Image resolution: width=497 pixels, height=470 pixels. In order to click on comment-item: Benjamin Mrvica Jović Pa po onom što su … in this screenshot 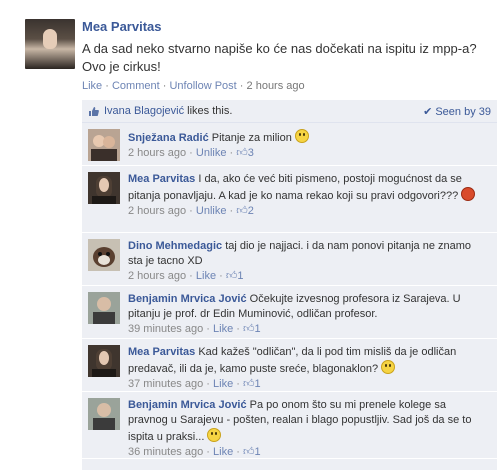, I will do `click(289, 425)`.